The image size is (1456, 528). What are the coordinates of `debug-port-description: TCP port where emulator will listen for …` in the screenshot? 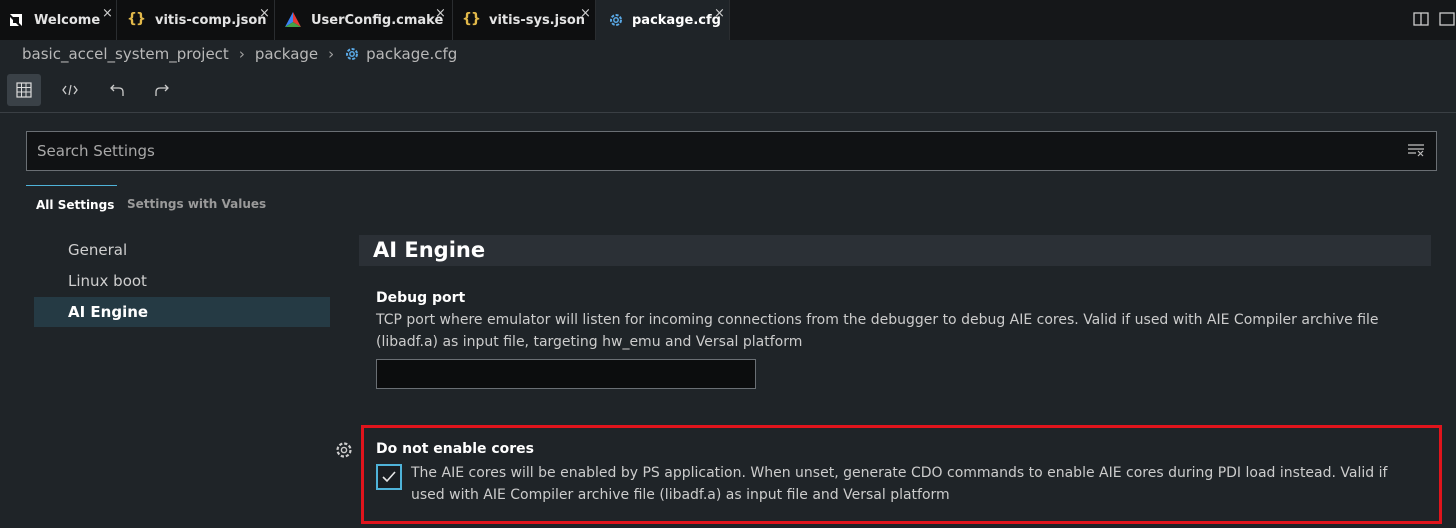 It's located at (877, 320).